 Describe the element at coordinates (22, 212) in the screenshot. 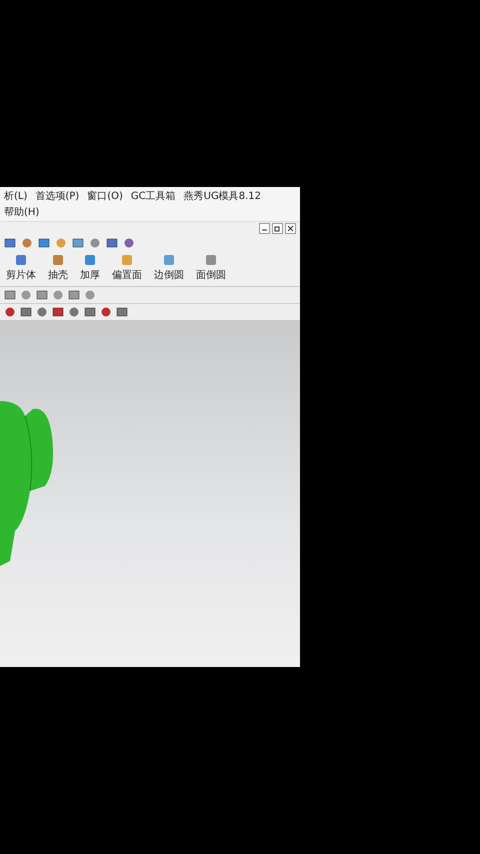

I see `menu-item: 帮助(H)` at that location.